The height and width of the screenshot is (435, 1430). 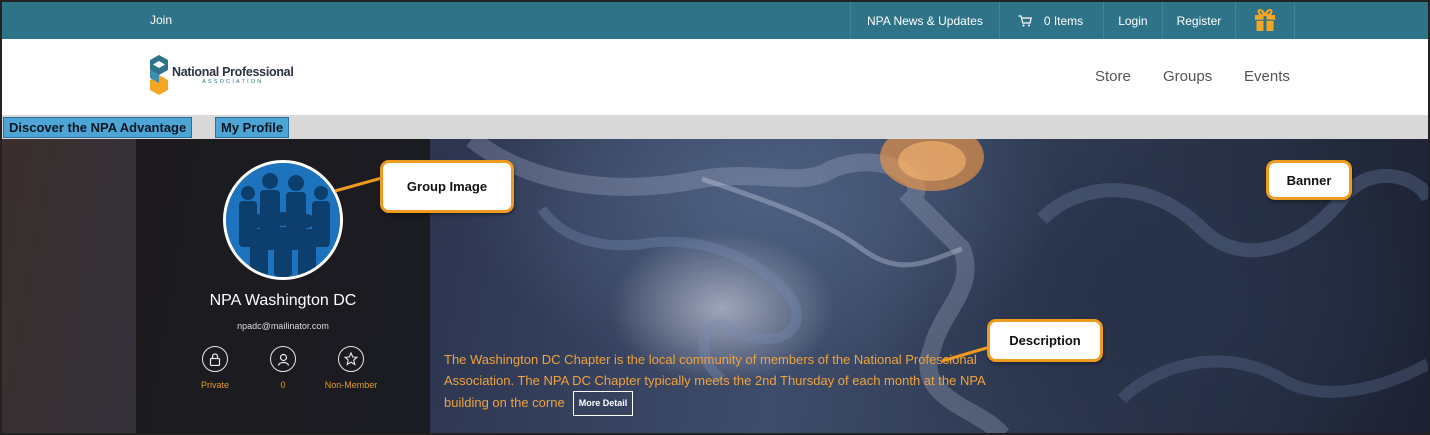 What do you see at coordinates (447, 186) in the screenshot?
I see `group-image-callout: Group Image` at bounding box center [447, 186].